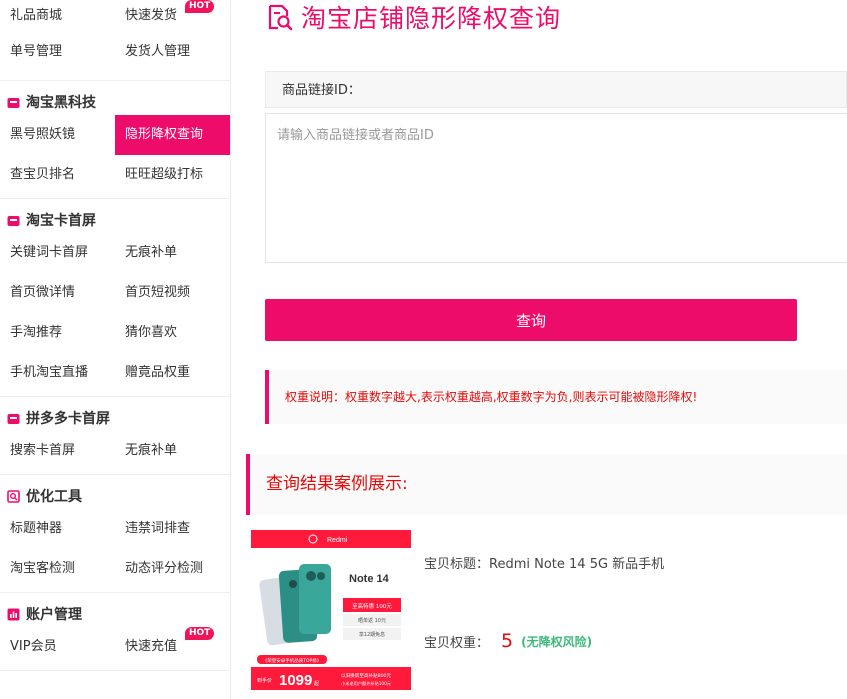 This screenshot has height=699, width=847. I want to click on sidebar-item: VIP会员, so click(57, 647).